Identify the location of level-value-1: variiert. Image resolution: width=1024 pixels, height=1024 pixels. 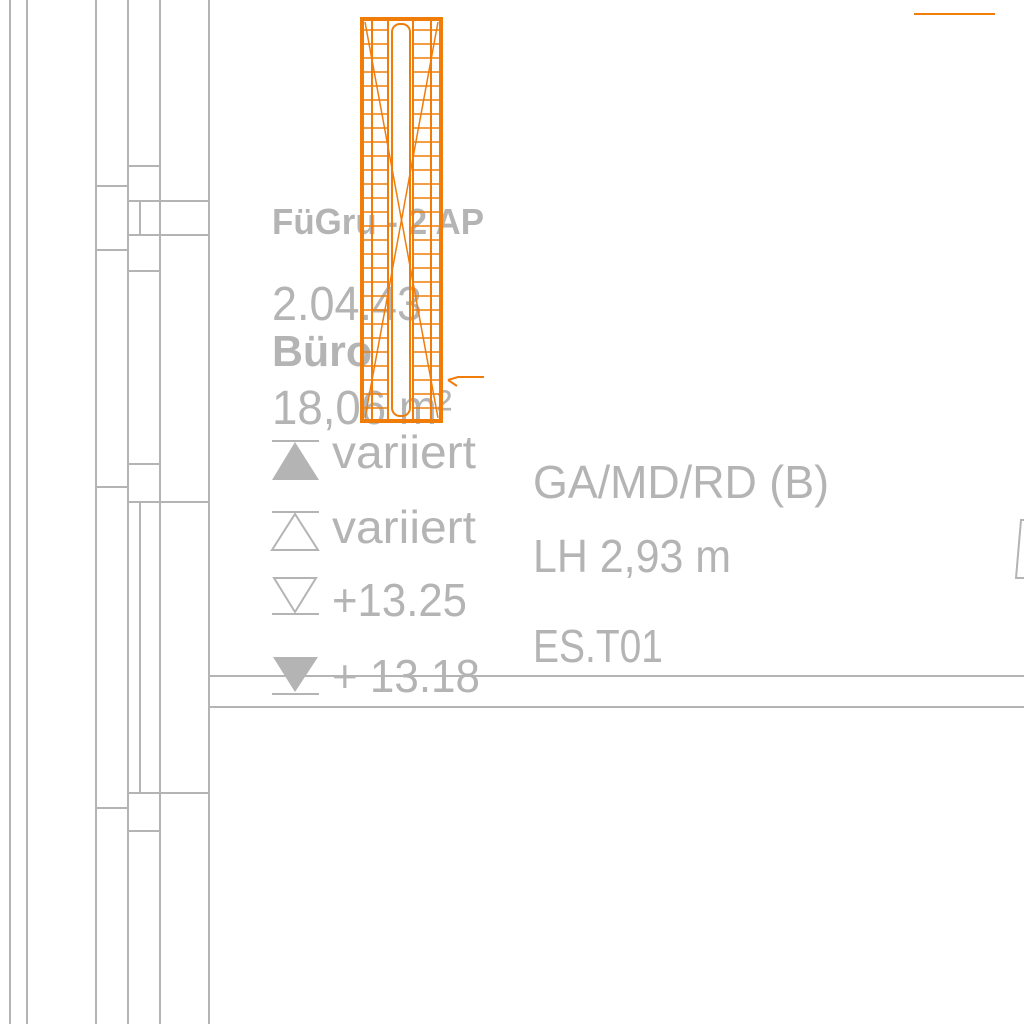
(404, 452).